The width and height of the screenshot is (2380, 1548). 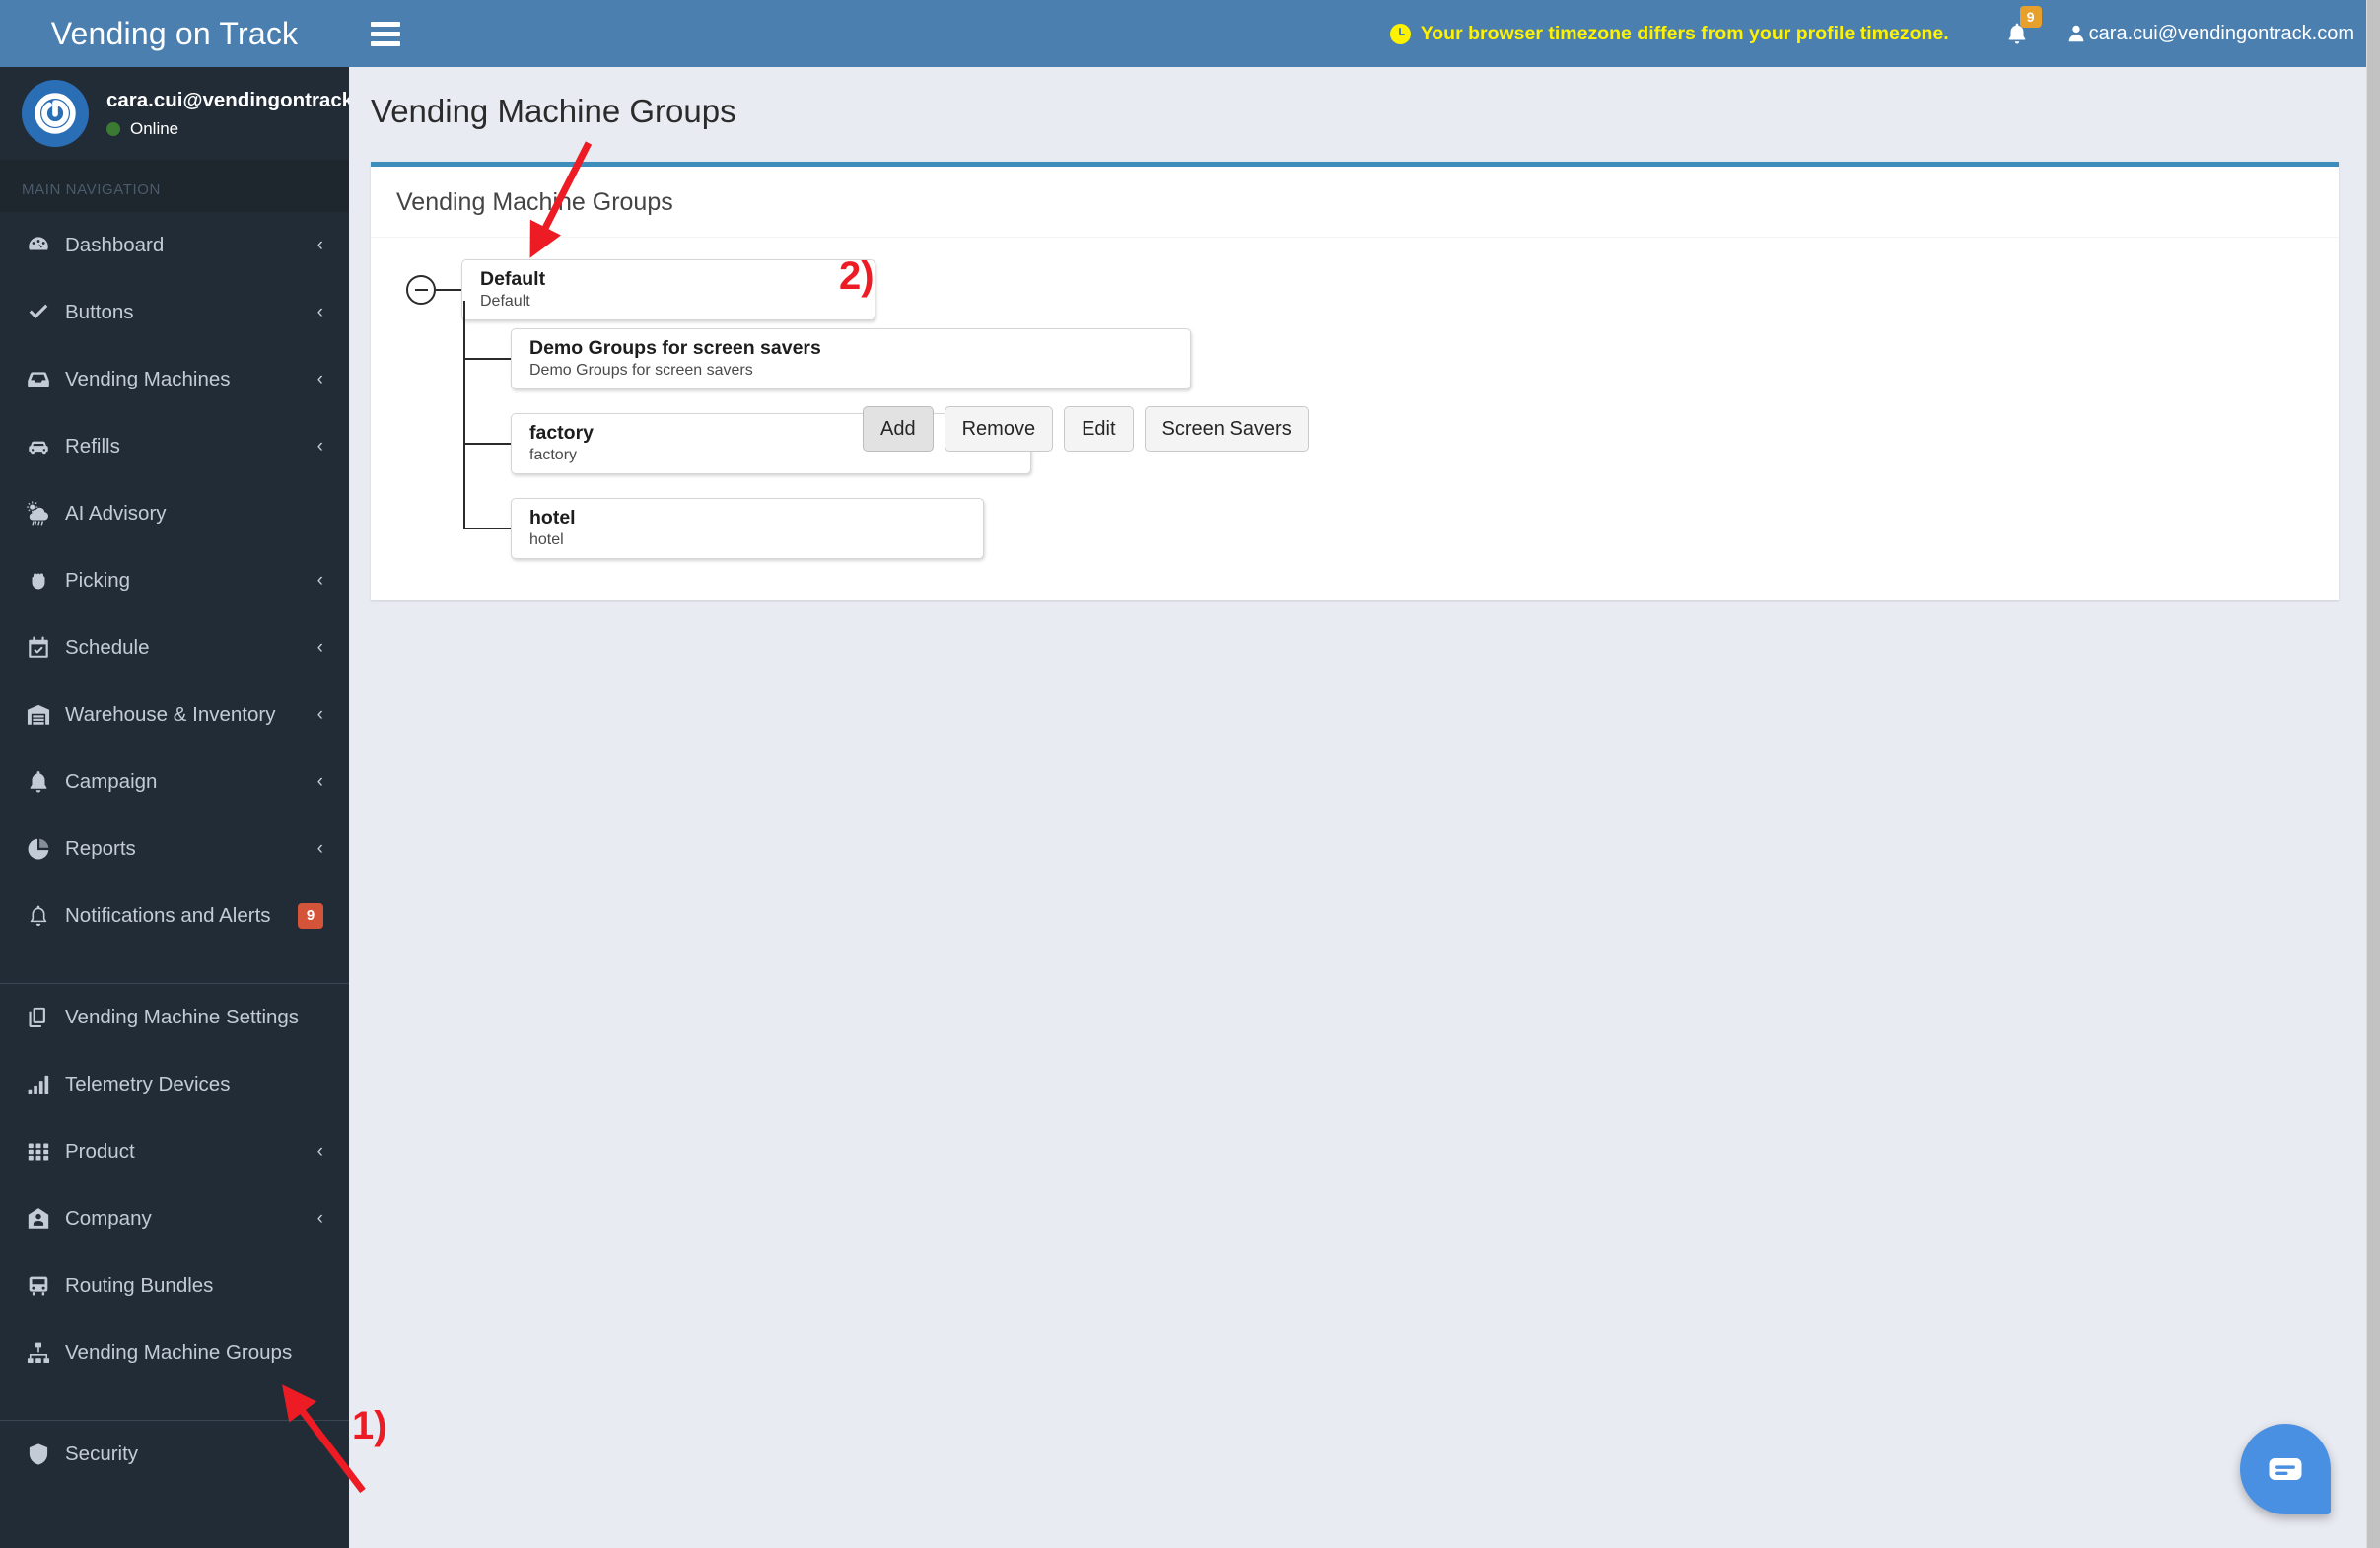 I want to click on sidebar-toggle-icon, so click(x=387, y=34).